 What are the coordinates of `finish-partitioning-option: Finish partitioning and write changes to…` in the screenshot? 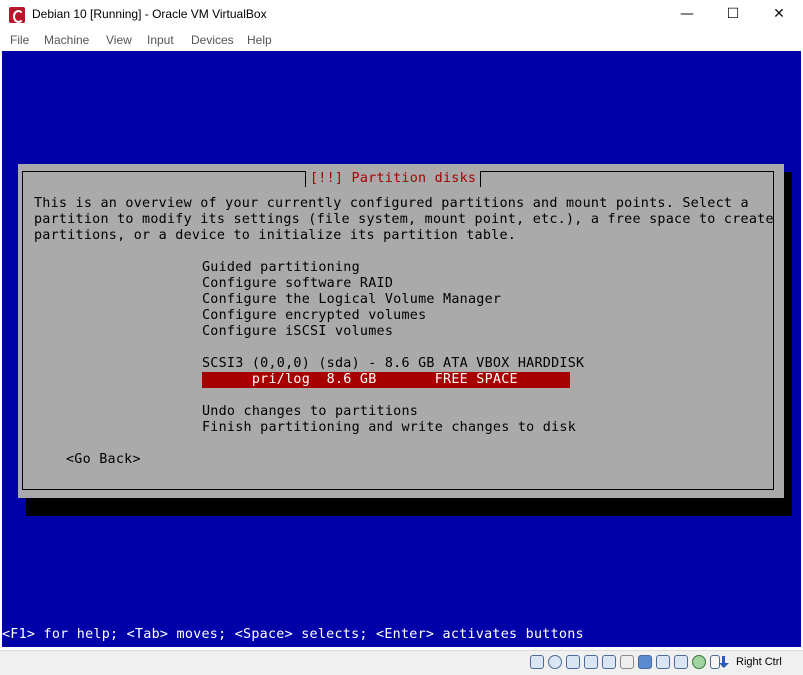 It's located at (389, 428).